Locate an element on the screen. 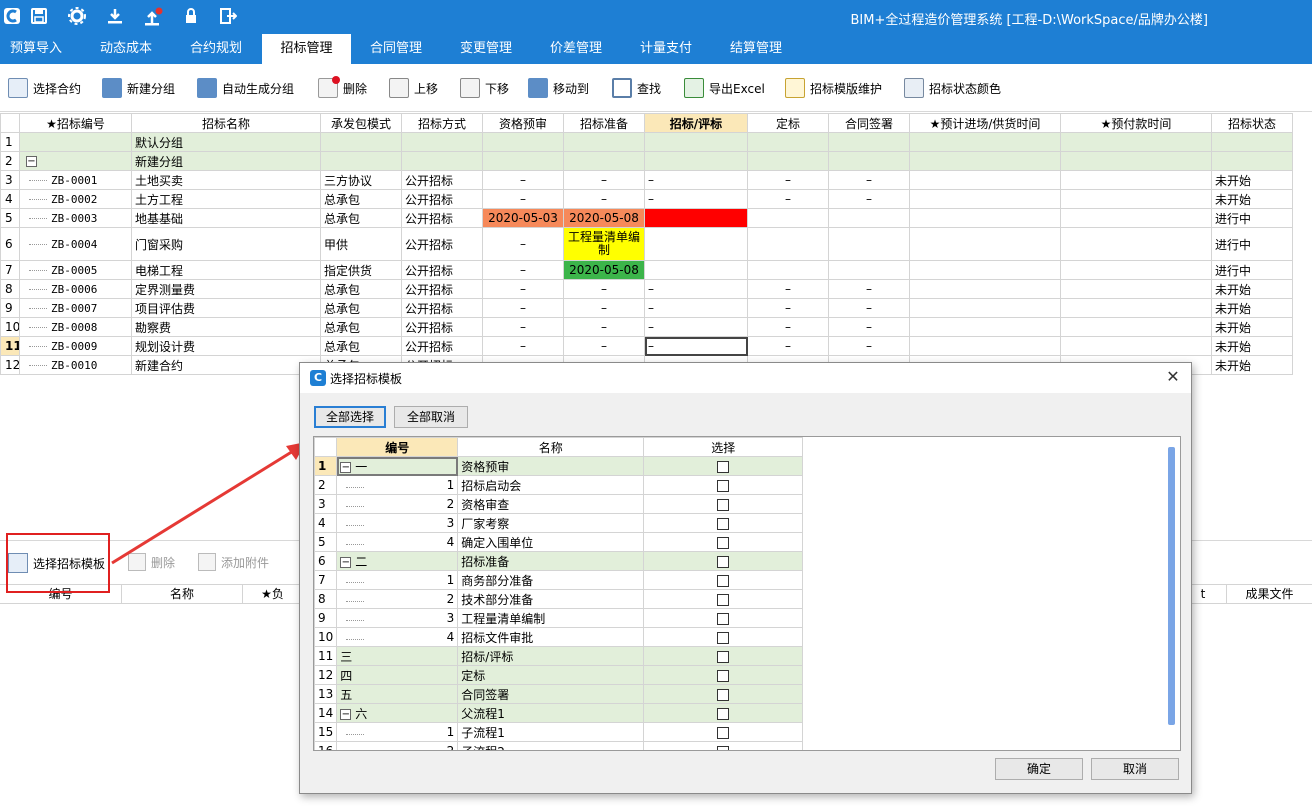  tab-price-diff-management: 价差管理 is located at coordinates (576, 49).